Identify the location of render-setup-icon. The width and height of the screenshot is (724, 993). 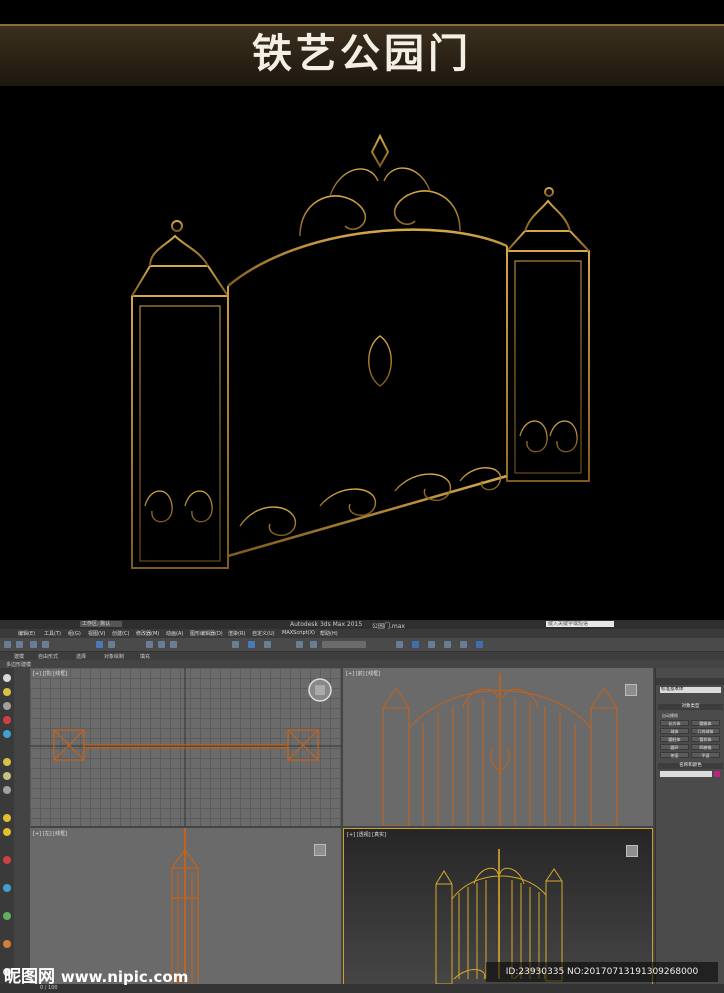
(463, 644).